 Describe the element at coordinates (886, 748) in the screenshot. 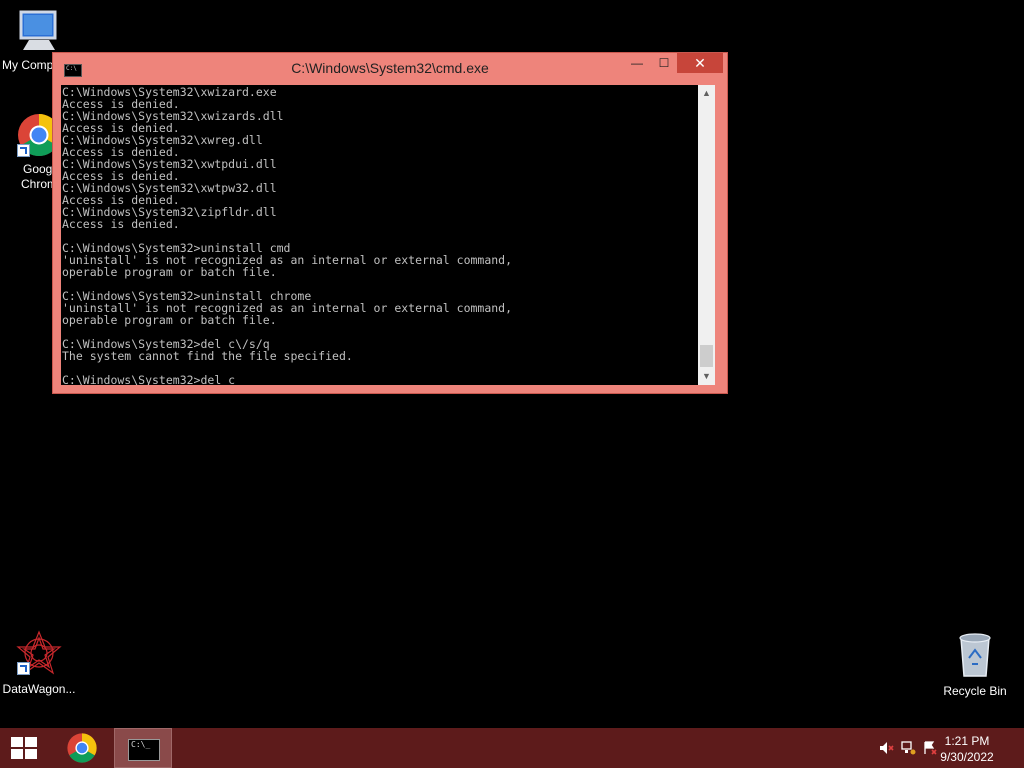

I see `volume-muted-icon` at that location.